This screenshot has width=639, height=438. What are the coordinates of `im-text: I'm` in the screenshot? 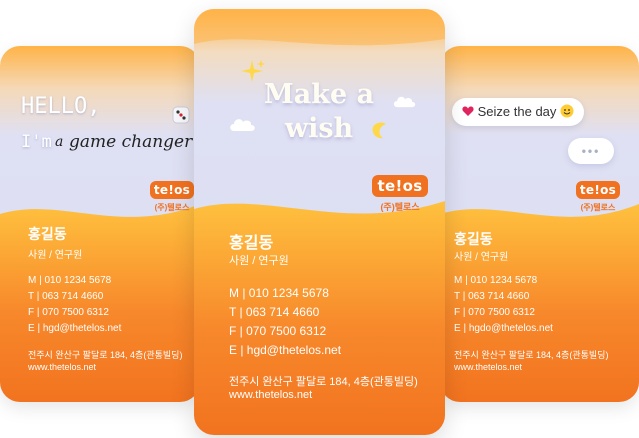 It's located at (36, 142).